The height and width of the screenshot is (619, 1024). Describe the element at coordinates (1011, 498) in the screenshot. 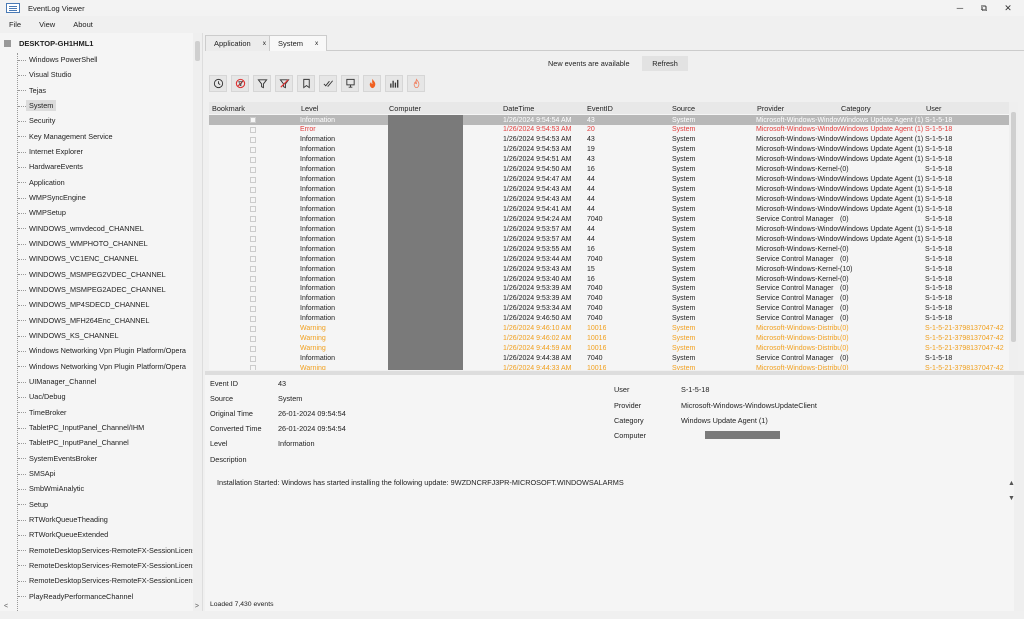

I see `scroll-down-icon: ▼` at that location.